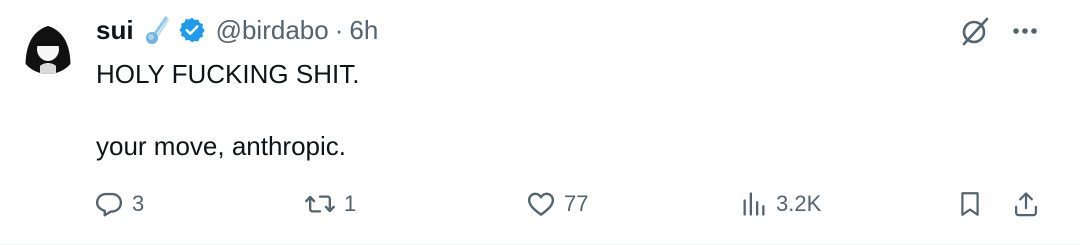  I want to click on verified-badge-icon, so click(192, 30).